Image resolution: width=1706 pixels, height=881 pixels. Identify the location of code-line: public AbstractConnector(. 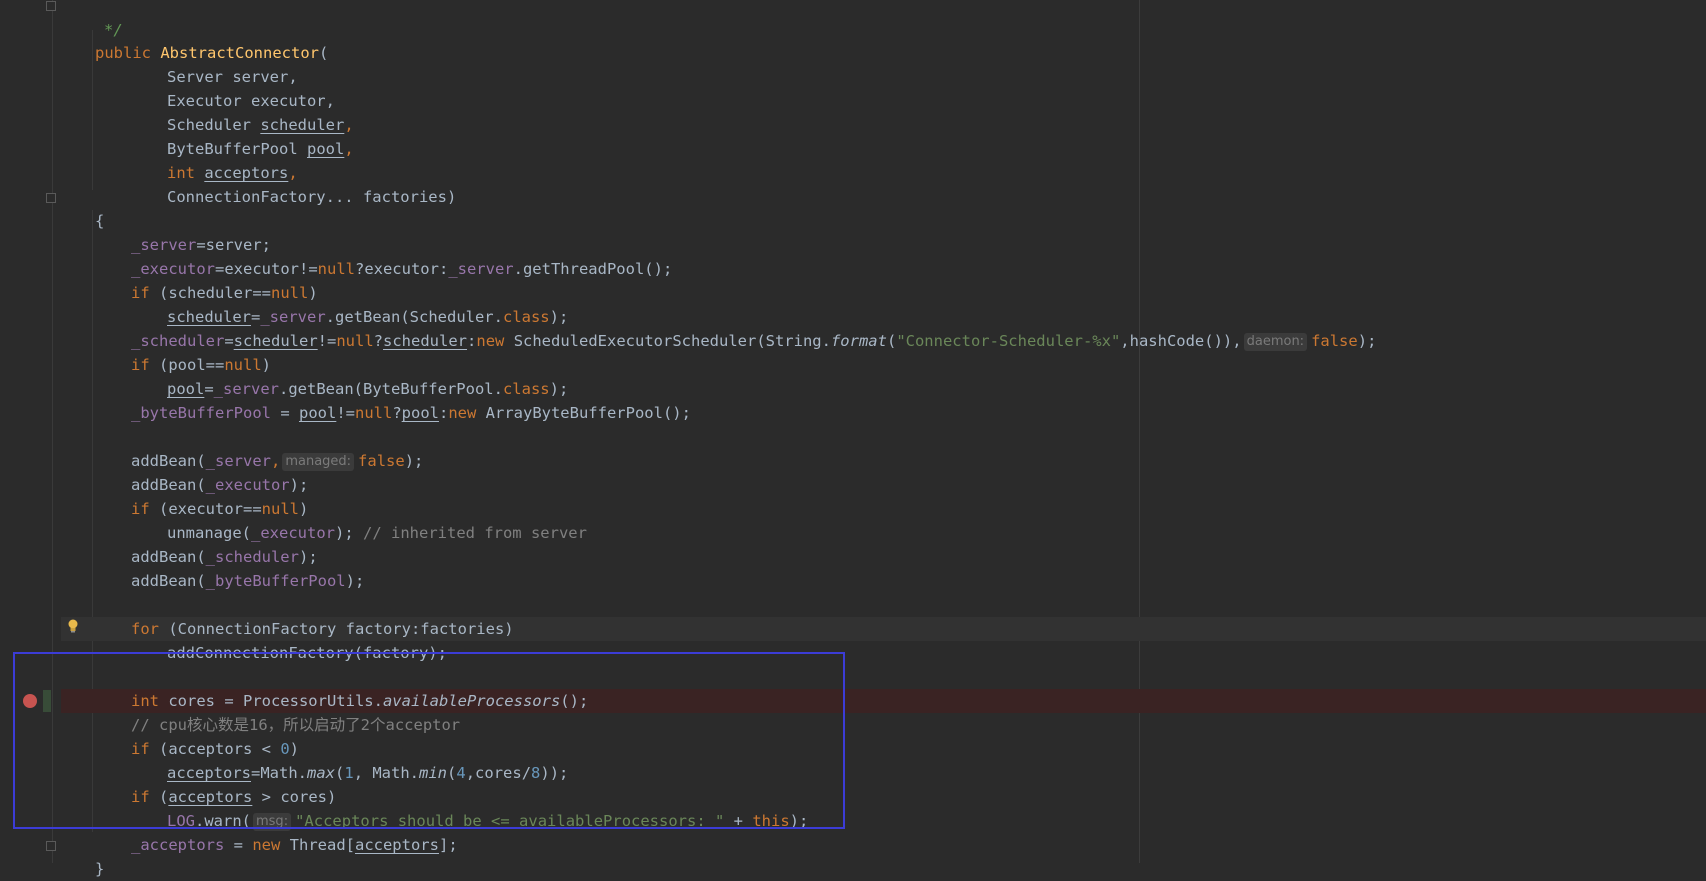
(853, 39).